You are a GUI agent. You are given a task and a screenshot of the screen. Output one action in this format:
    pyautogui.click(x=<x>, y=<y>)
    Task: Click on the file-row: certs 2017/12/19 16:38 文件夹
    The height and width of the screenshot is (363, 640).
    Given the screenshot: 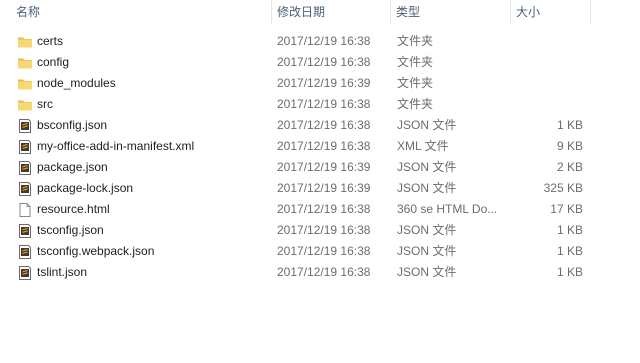 What is the action you would take?
    pyautogui.click(x=320, y=41)
    